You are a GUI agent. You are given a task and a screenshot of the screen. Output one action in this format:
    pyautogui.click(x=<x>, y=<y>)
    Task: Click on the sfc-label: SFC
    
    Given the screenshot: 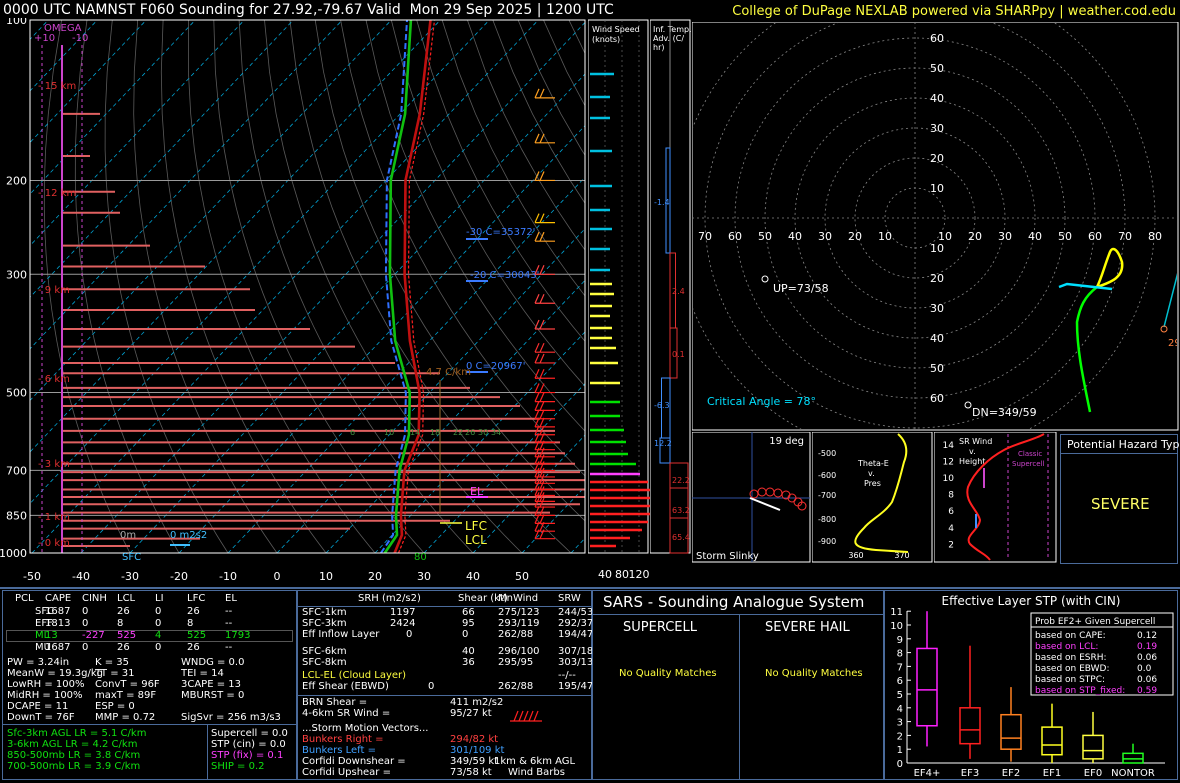 What is the action you would take?
    pyautogui.click(x=131, y=557)
    